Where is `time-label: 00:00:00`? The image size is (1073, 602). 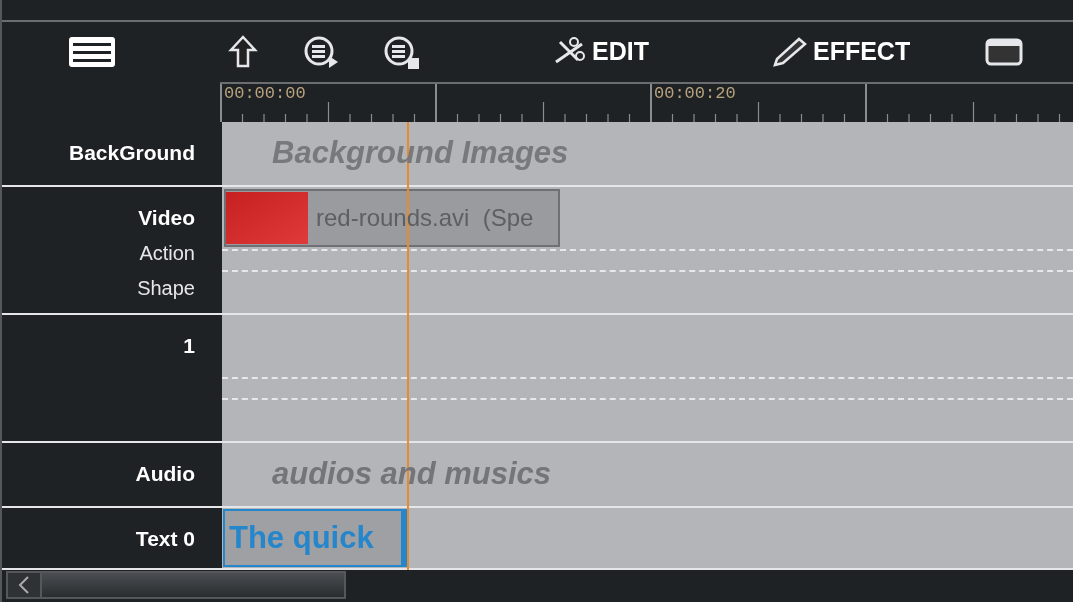 time-label: 00:00:00 is located at coordinates (265, 93).